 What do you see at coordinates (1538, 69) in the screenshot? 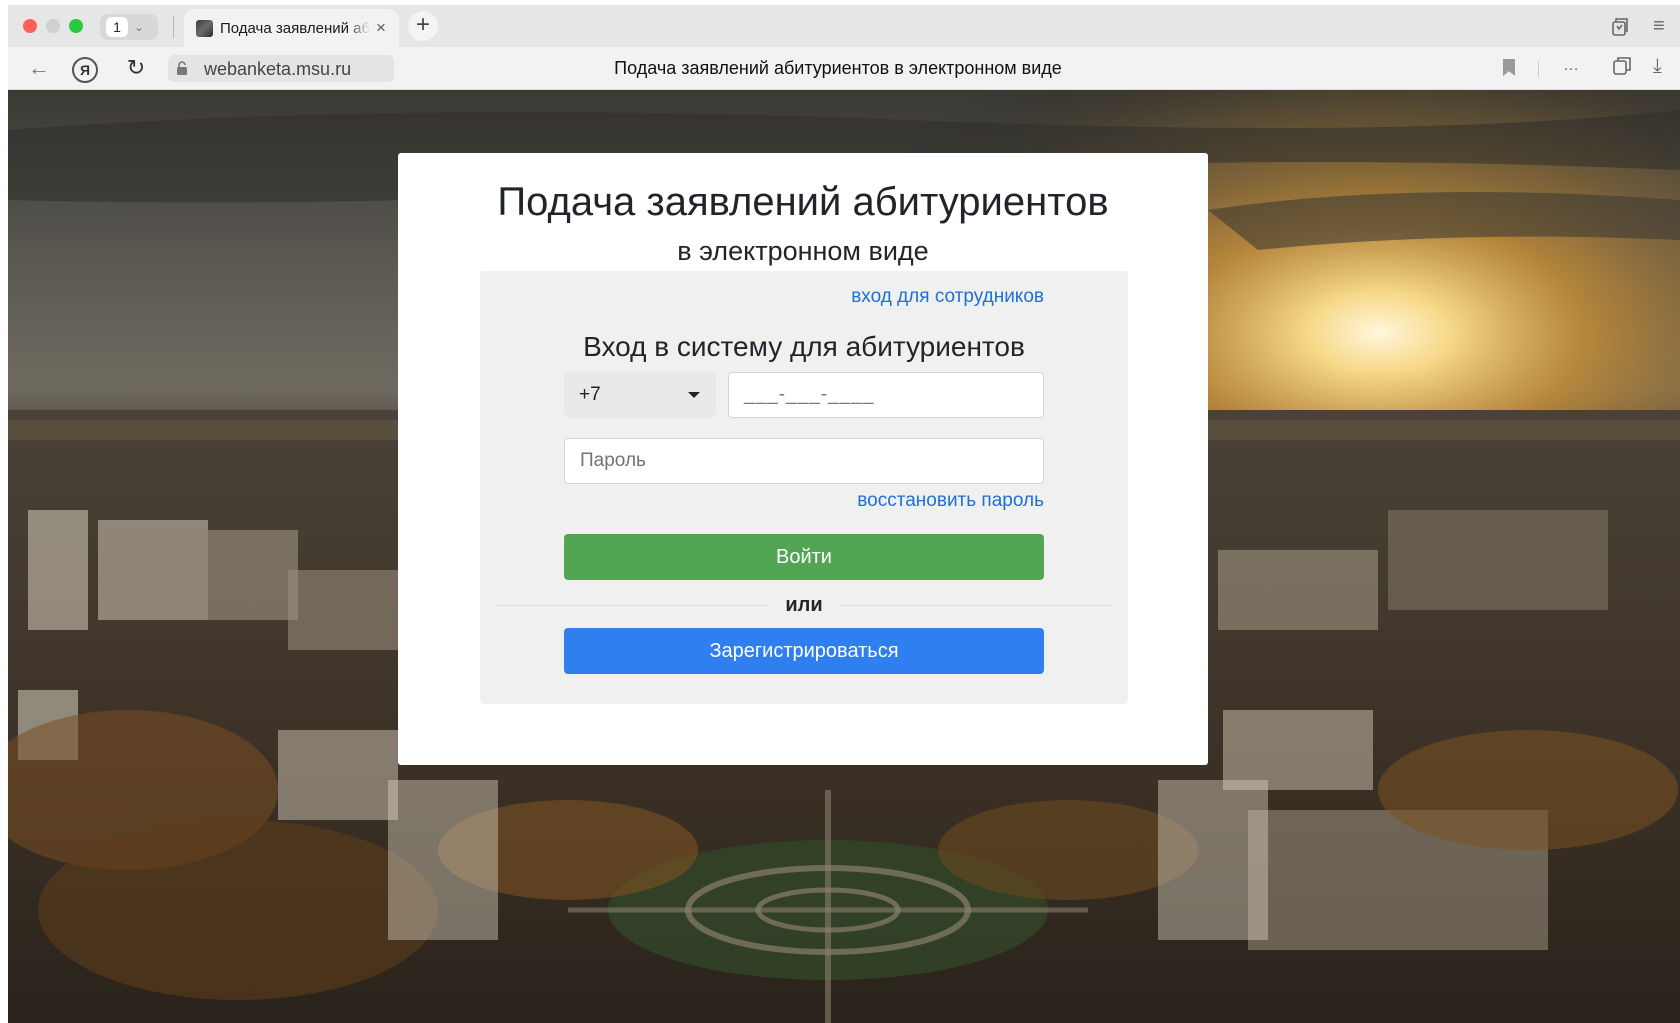
I see `toolbar-divider` at bounding box center [1538, 69].